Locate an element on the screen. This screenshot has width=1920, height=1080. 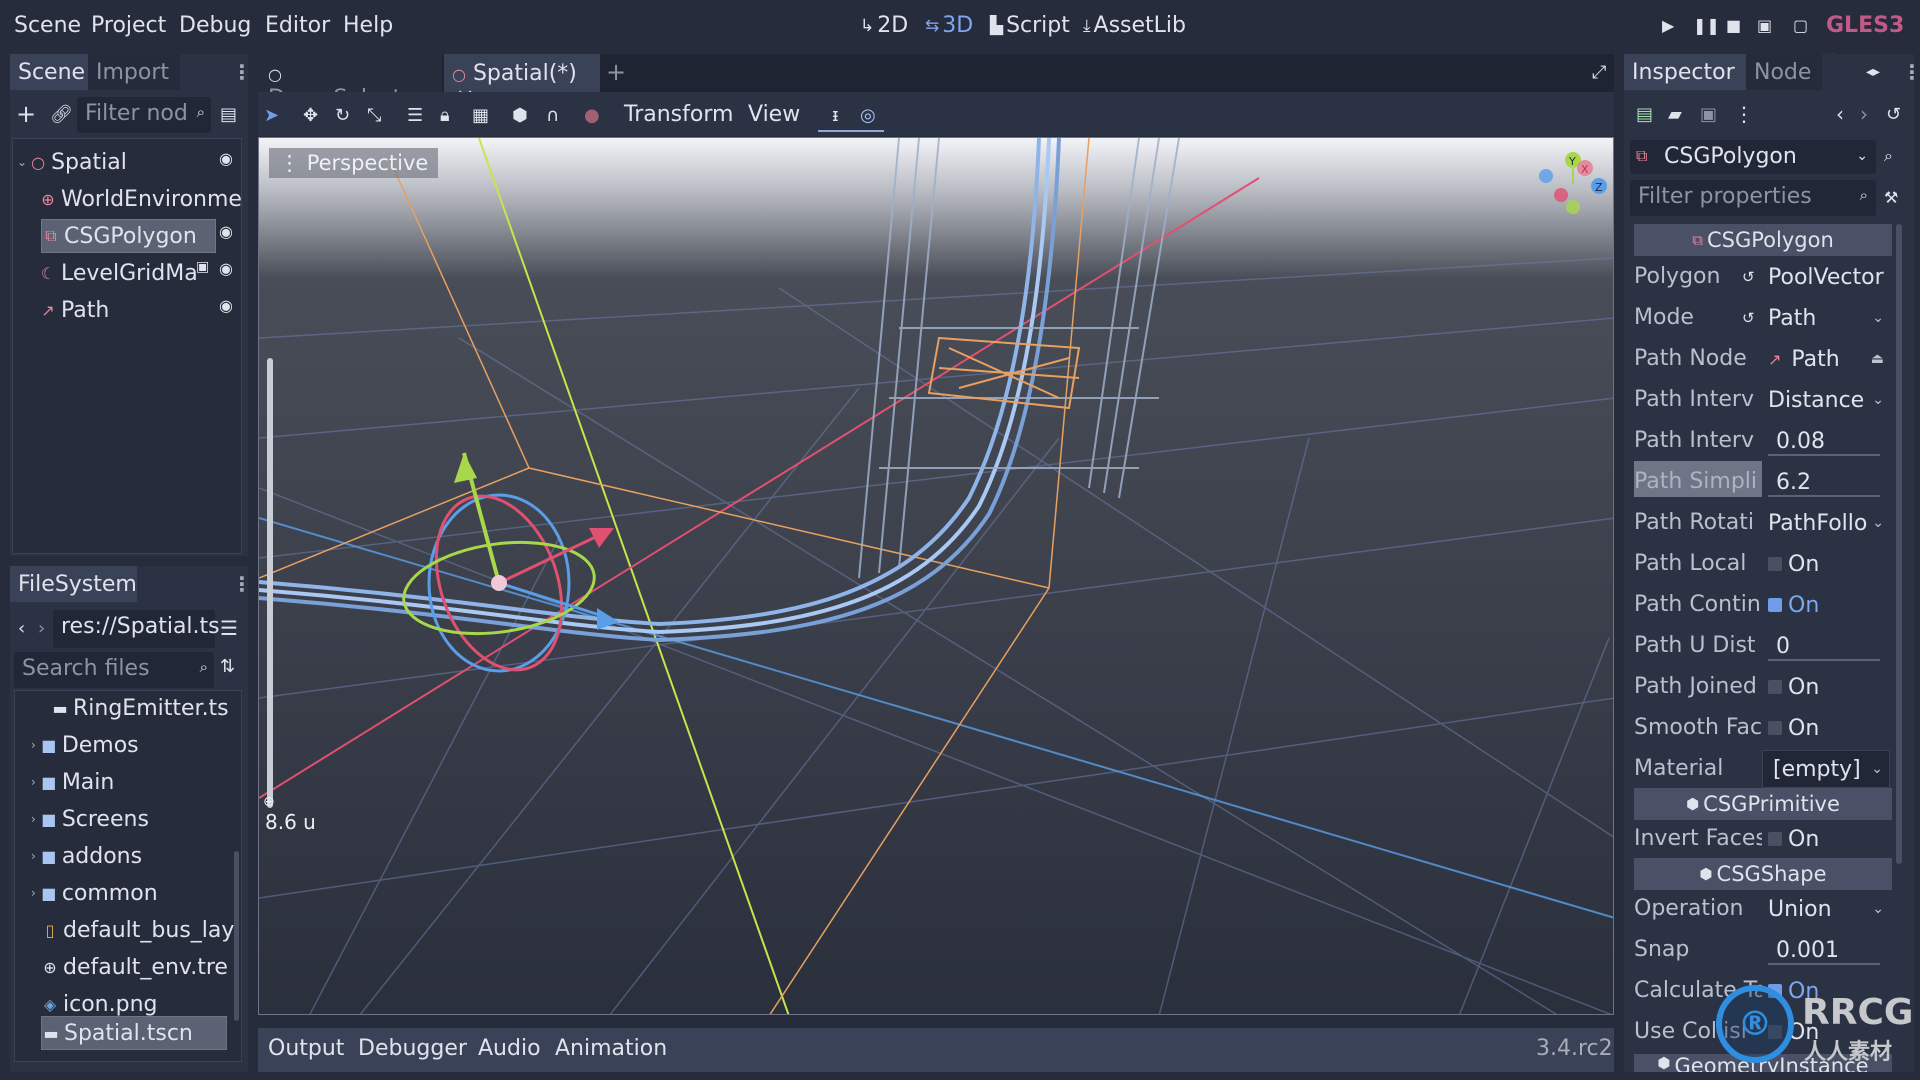
zoom-in-icon: ⊕ is located at coordinates (269, 802).